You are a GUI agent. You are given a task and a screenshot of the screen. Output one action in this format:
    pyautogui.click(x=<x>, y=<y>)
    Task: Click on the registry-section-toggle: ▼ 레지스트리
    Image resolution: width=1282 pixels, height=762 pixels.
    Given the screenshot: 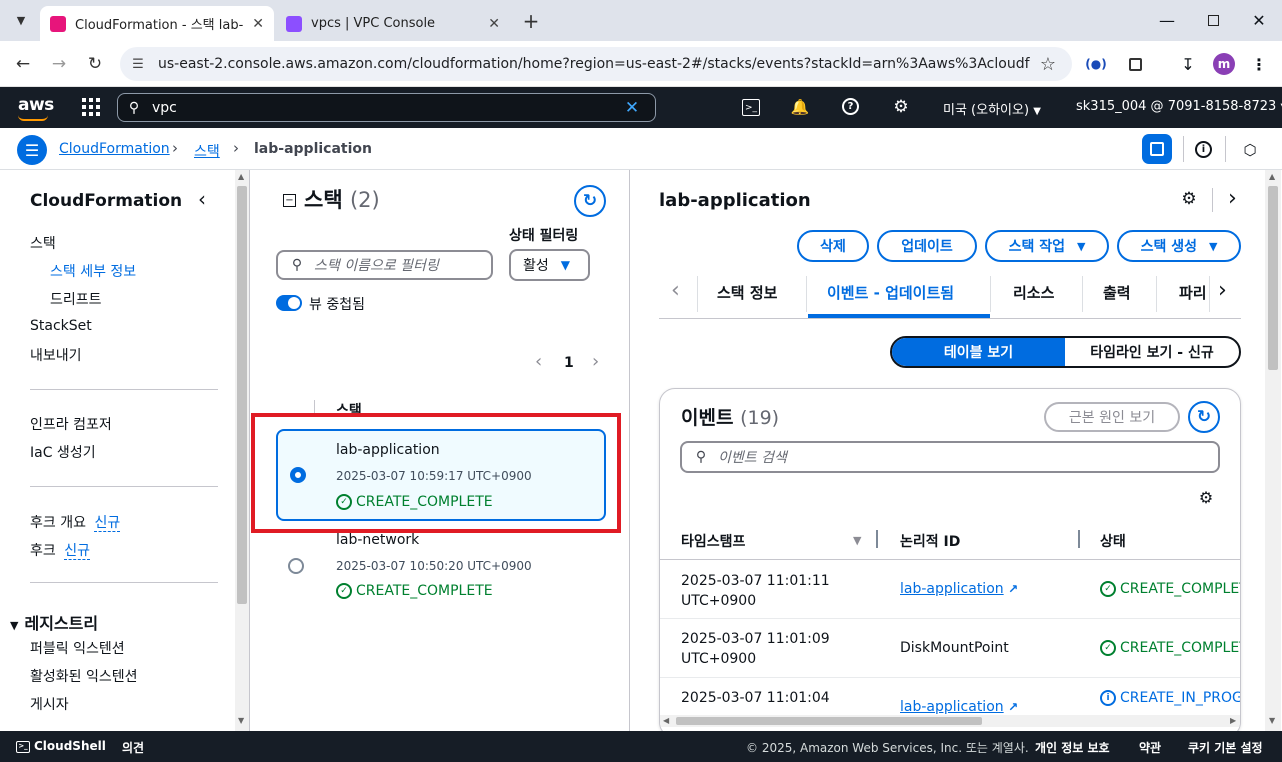 What is the action you would take?
    pyautogui.click(x=54, y=622)
    